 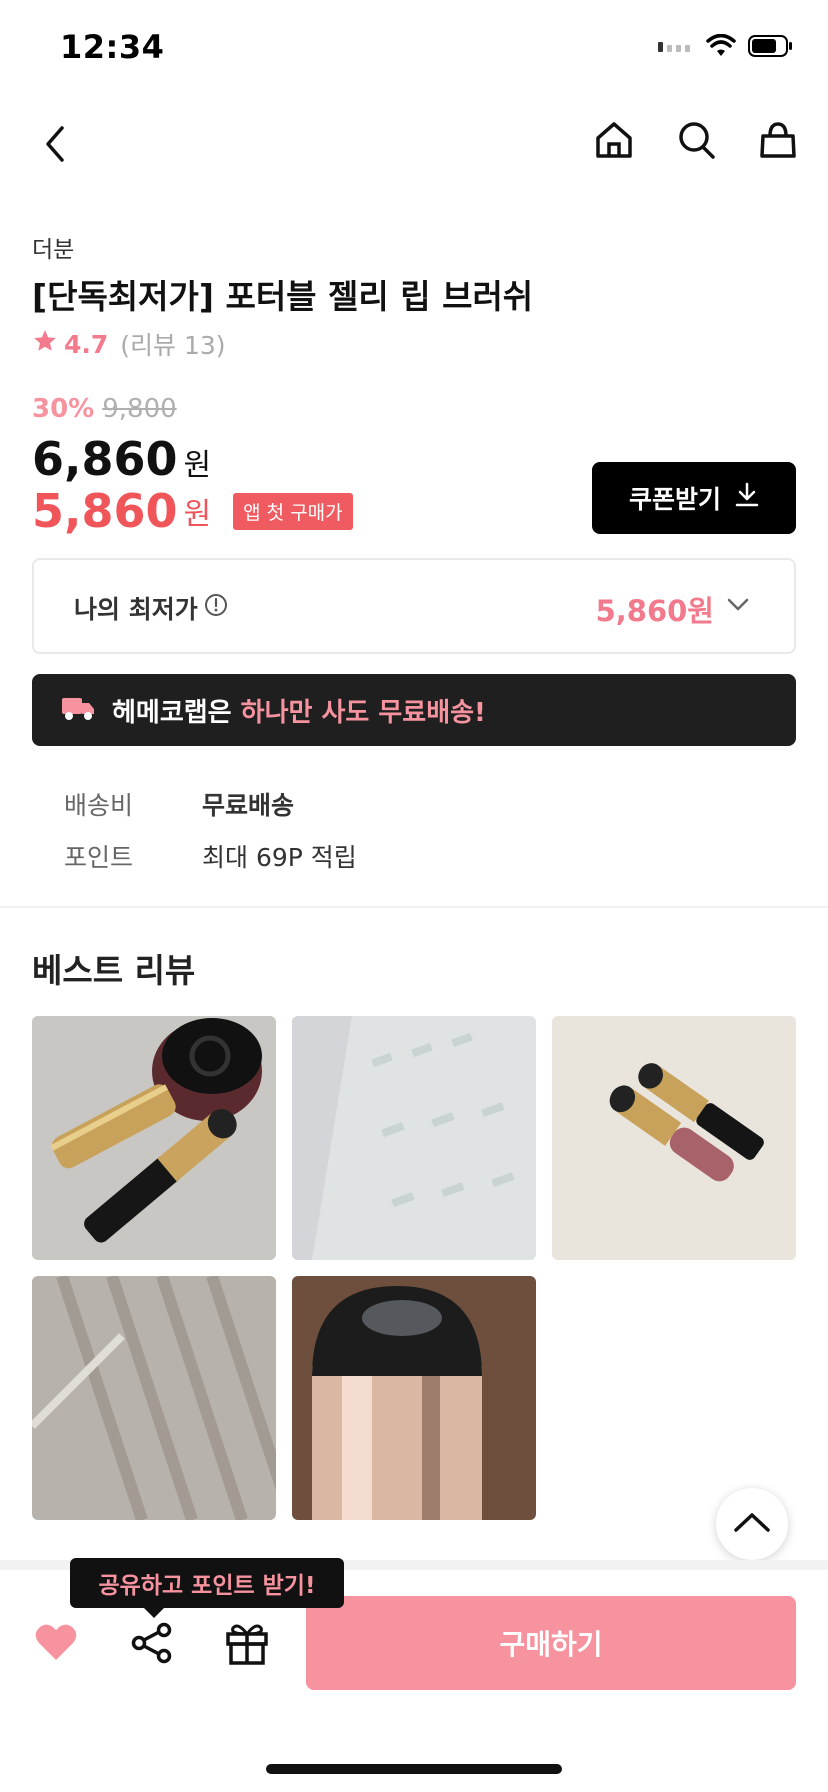 What do you see at coordinates (279, 857) in the screenshot?
I see `points-value: 최대 69P 적립` at bounding box center [279, 857].